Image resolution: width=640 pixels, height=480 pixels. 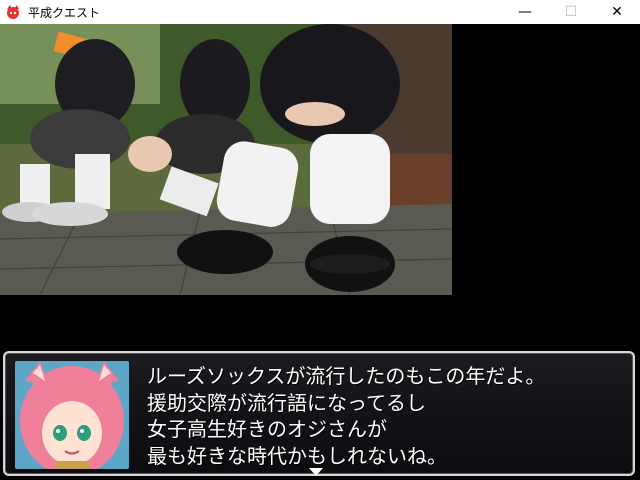 I want to click on minimize-button: —, so click(x=525, y=12).